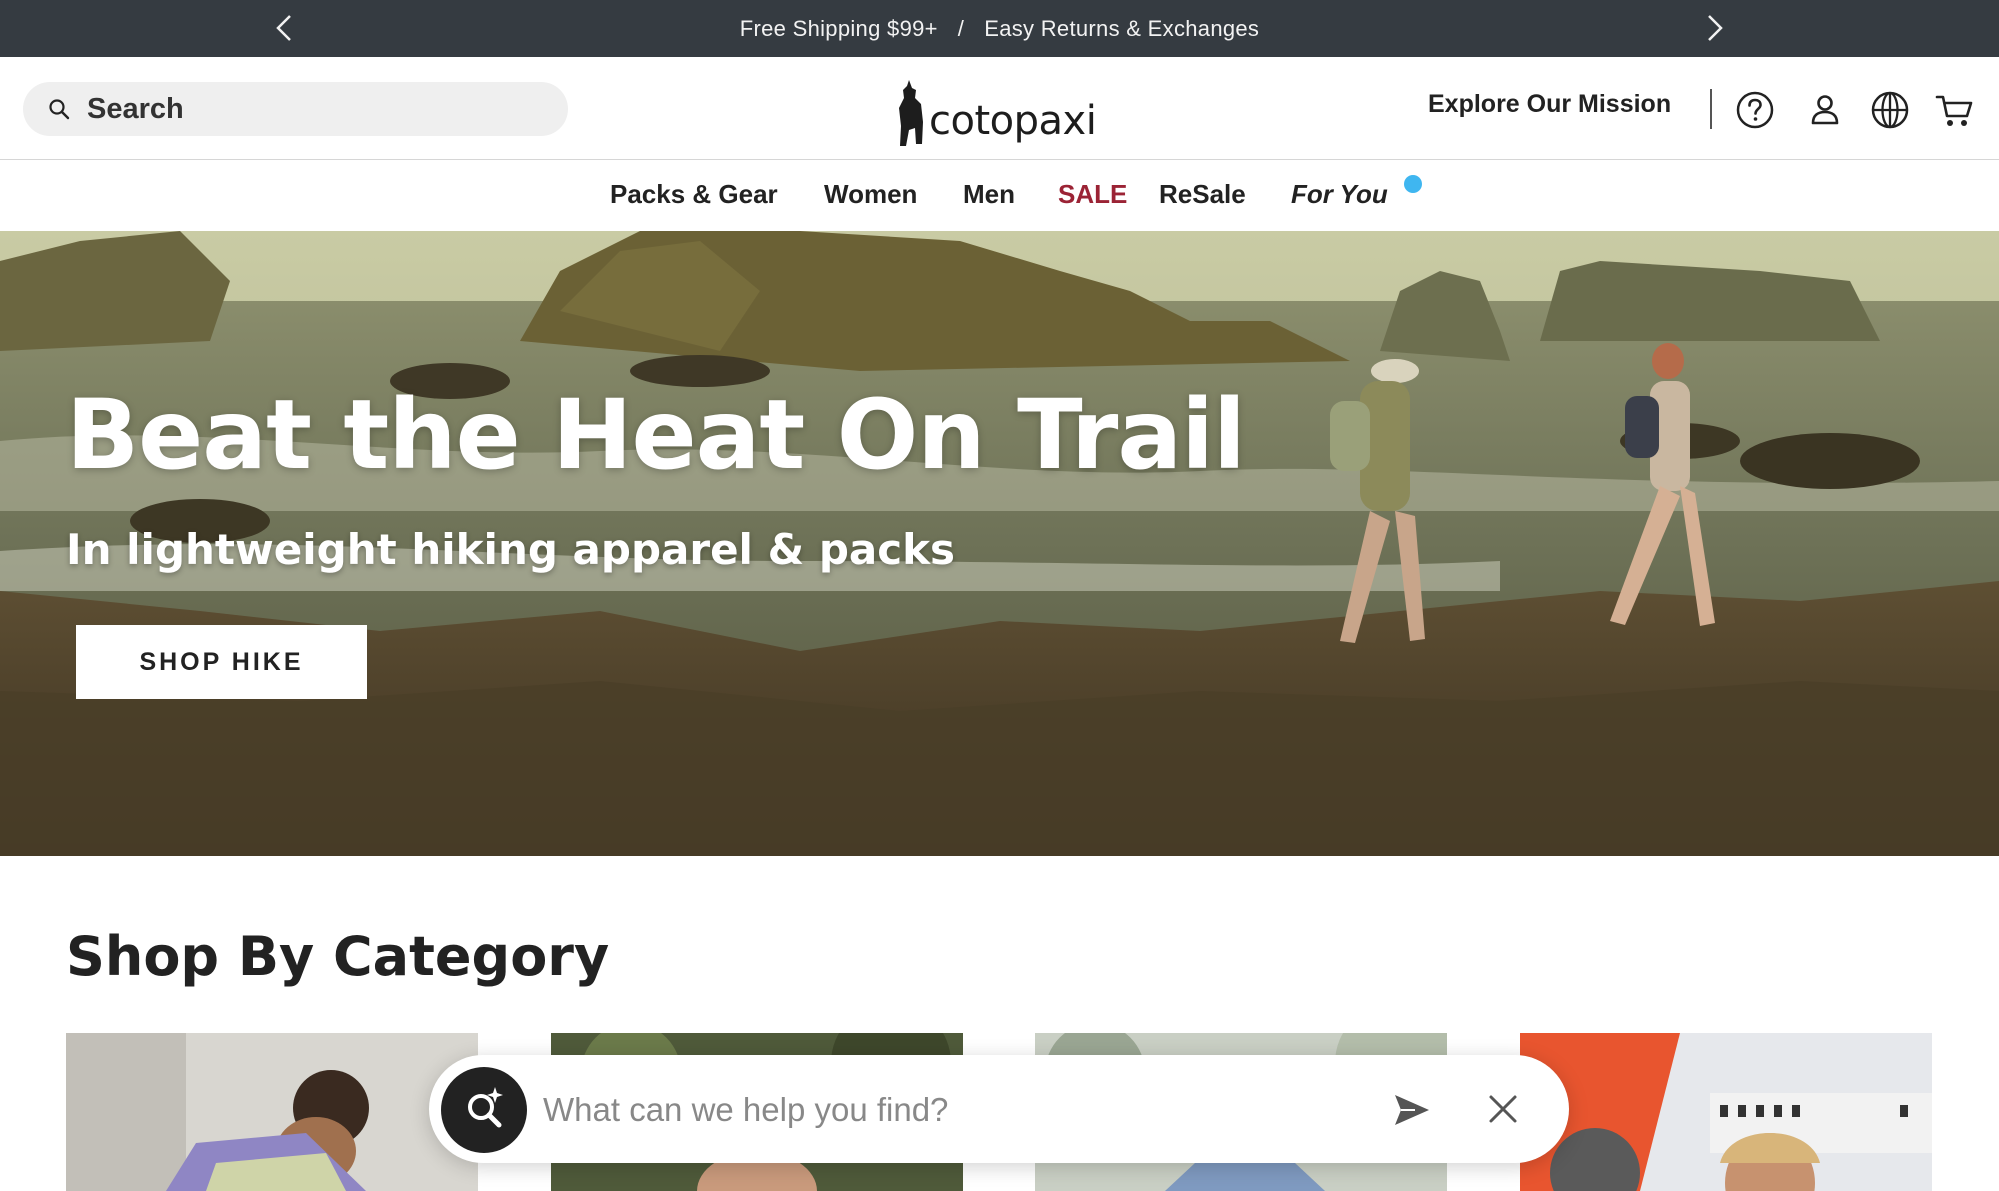 This screenshot has width=1999, height=1191. Describe the element at coordinates (1755, 110) in the screenshot. I see `help-icon` at that location.